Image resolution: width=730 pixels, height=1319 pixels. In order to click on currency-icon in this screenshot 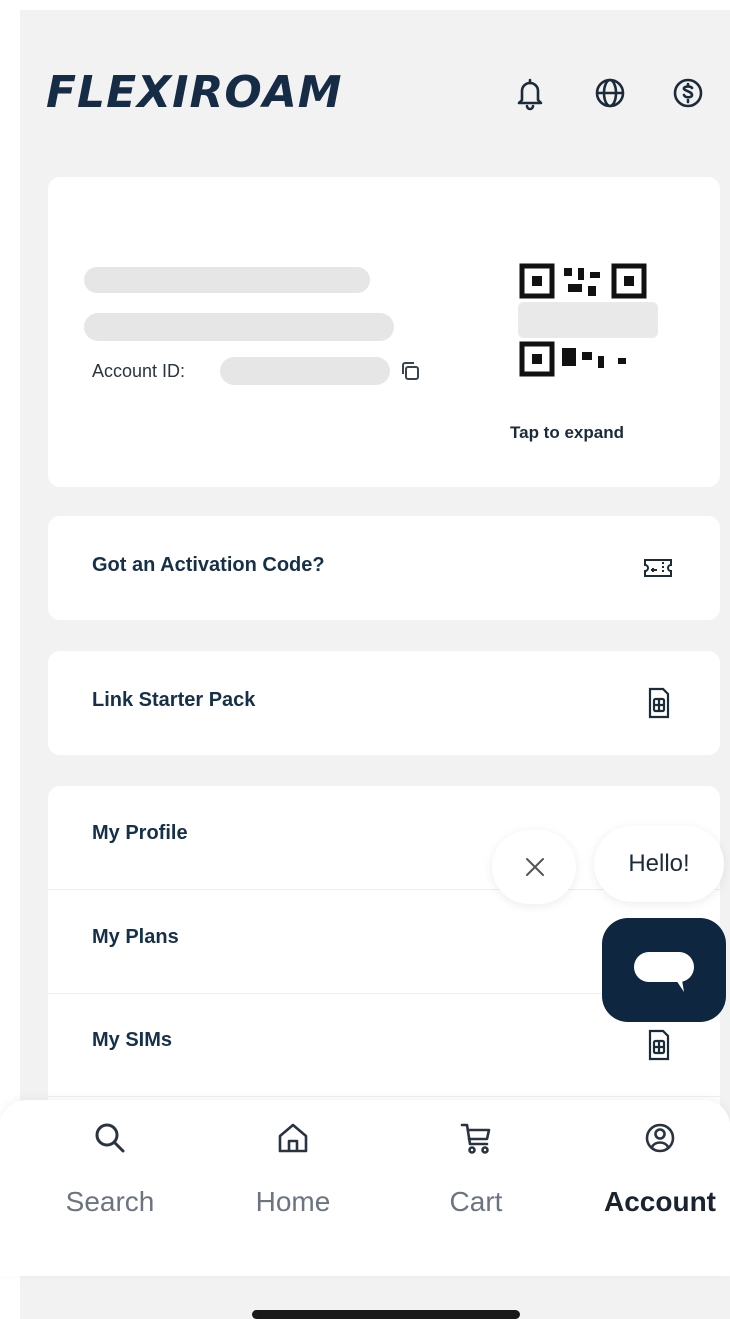, I will do `click(688, 93)`.